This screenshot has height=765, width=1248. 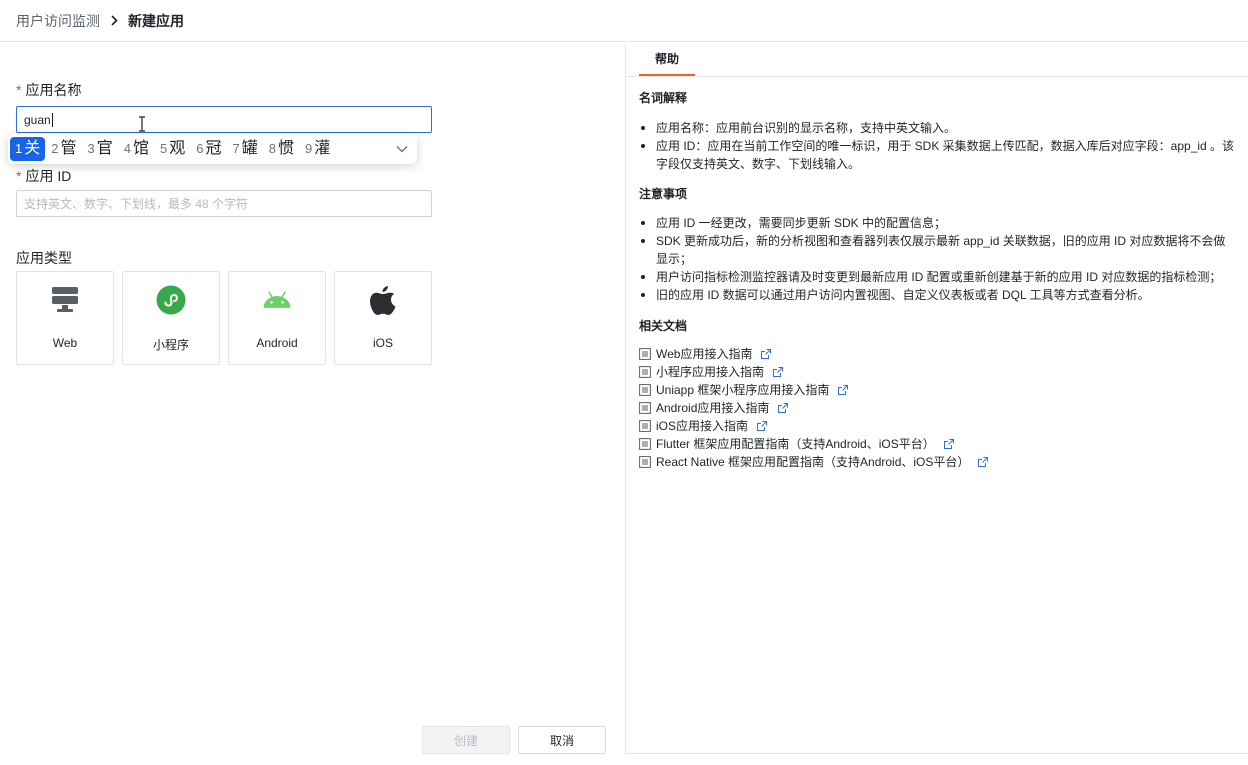 What do you see at coordinates (170, 345) in the screenshot?
I see `app-type-name: 小程序` at bounding box center [170, 345].